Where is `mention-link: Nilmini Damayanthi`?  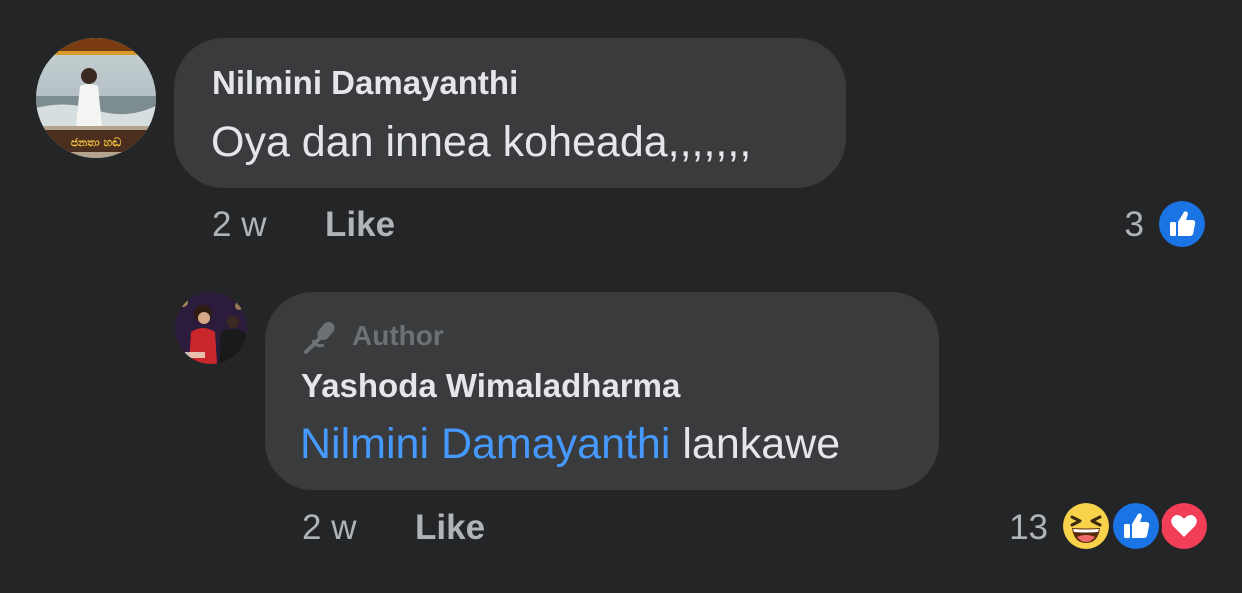
mention-link: Nilmini Damayanthi is located at coordinates (485, 444).